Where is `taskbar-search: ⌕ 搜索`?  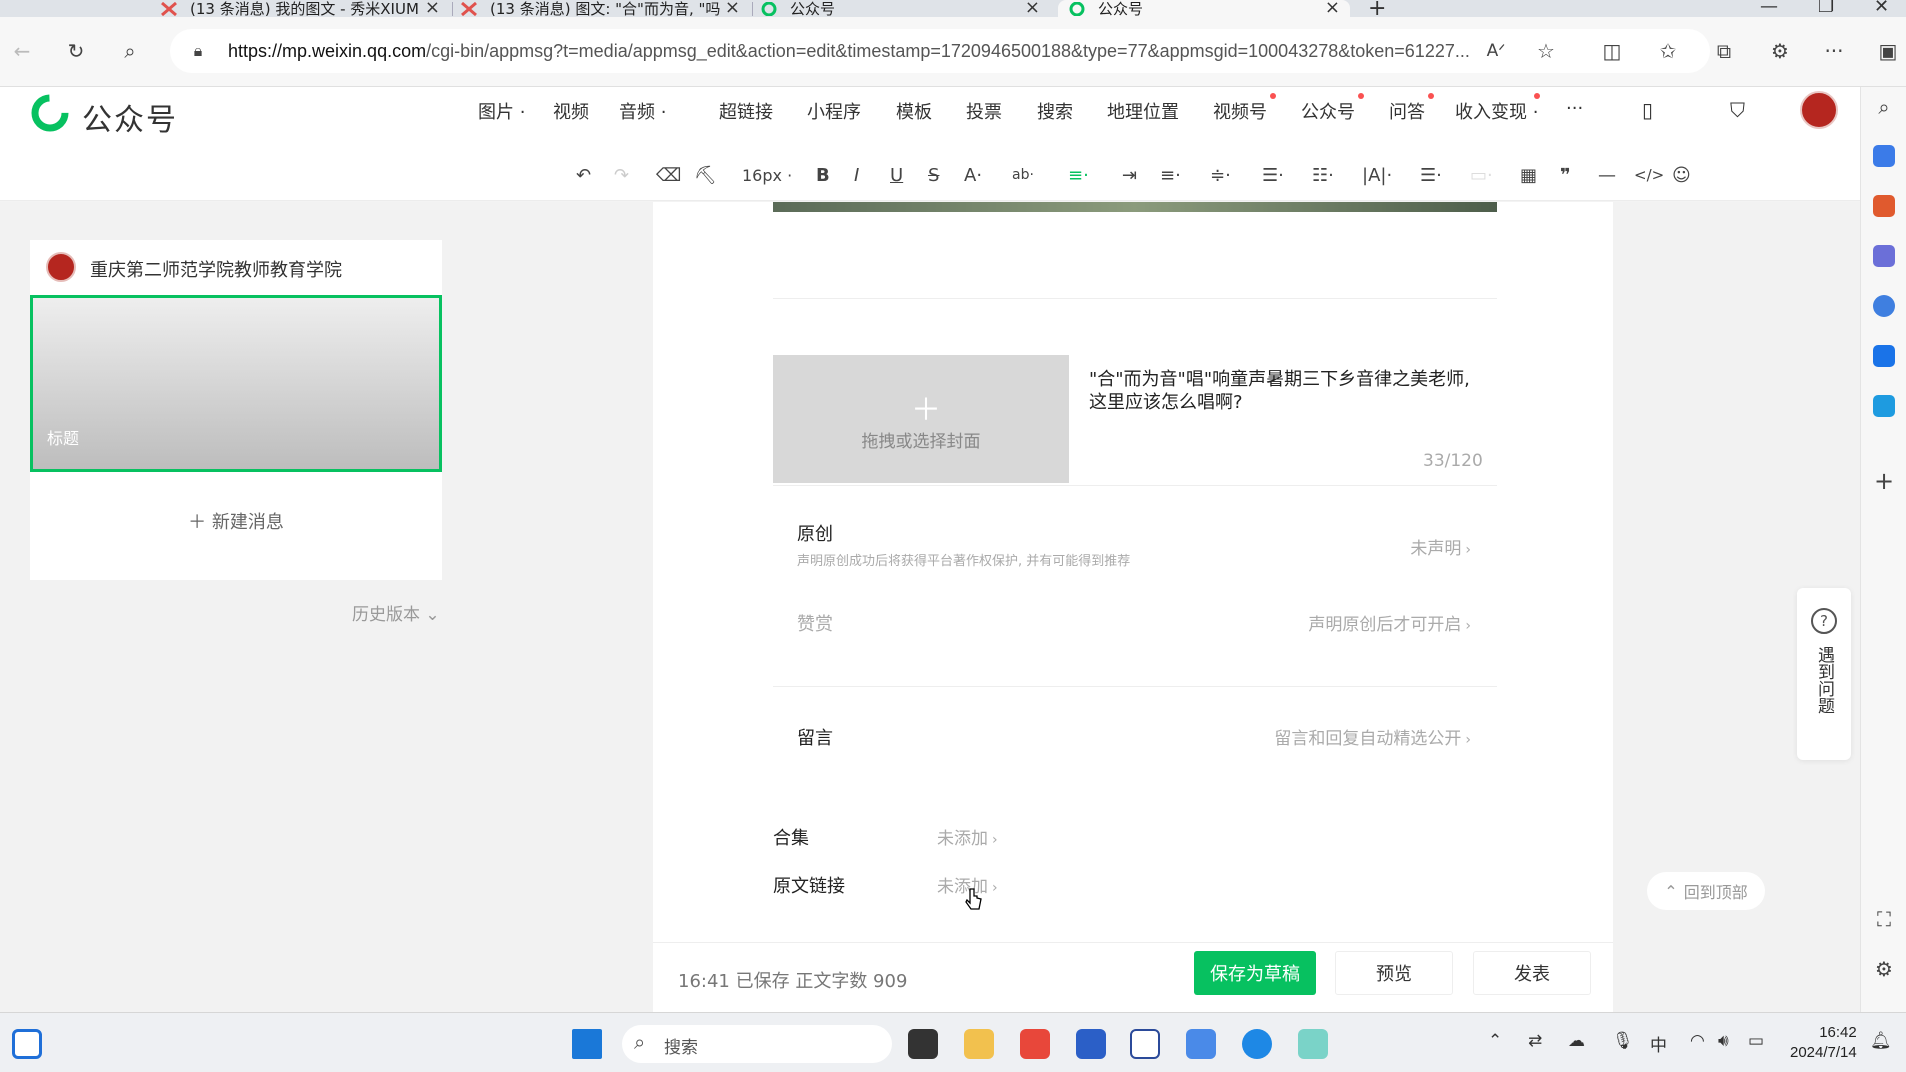 taskbar-search: ⌕ 搜索 is located at coordinates (757, 1044).